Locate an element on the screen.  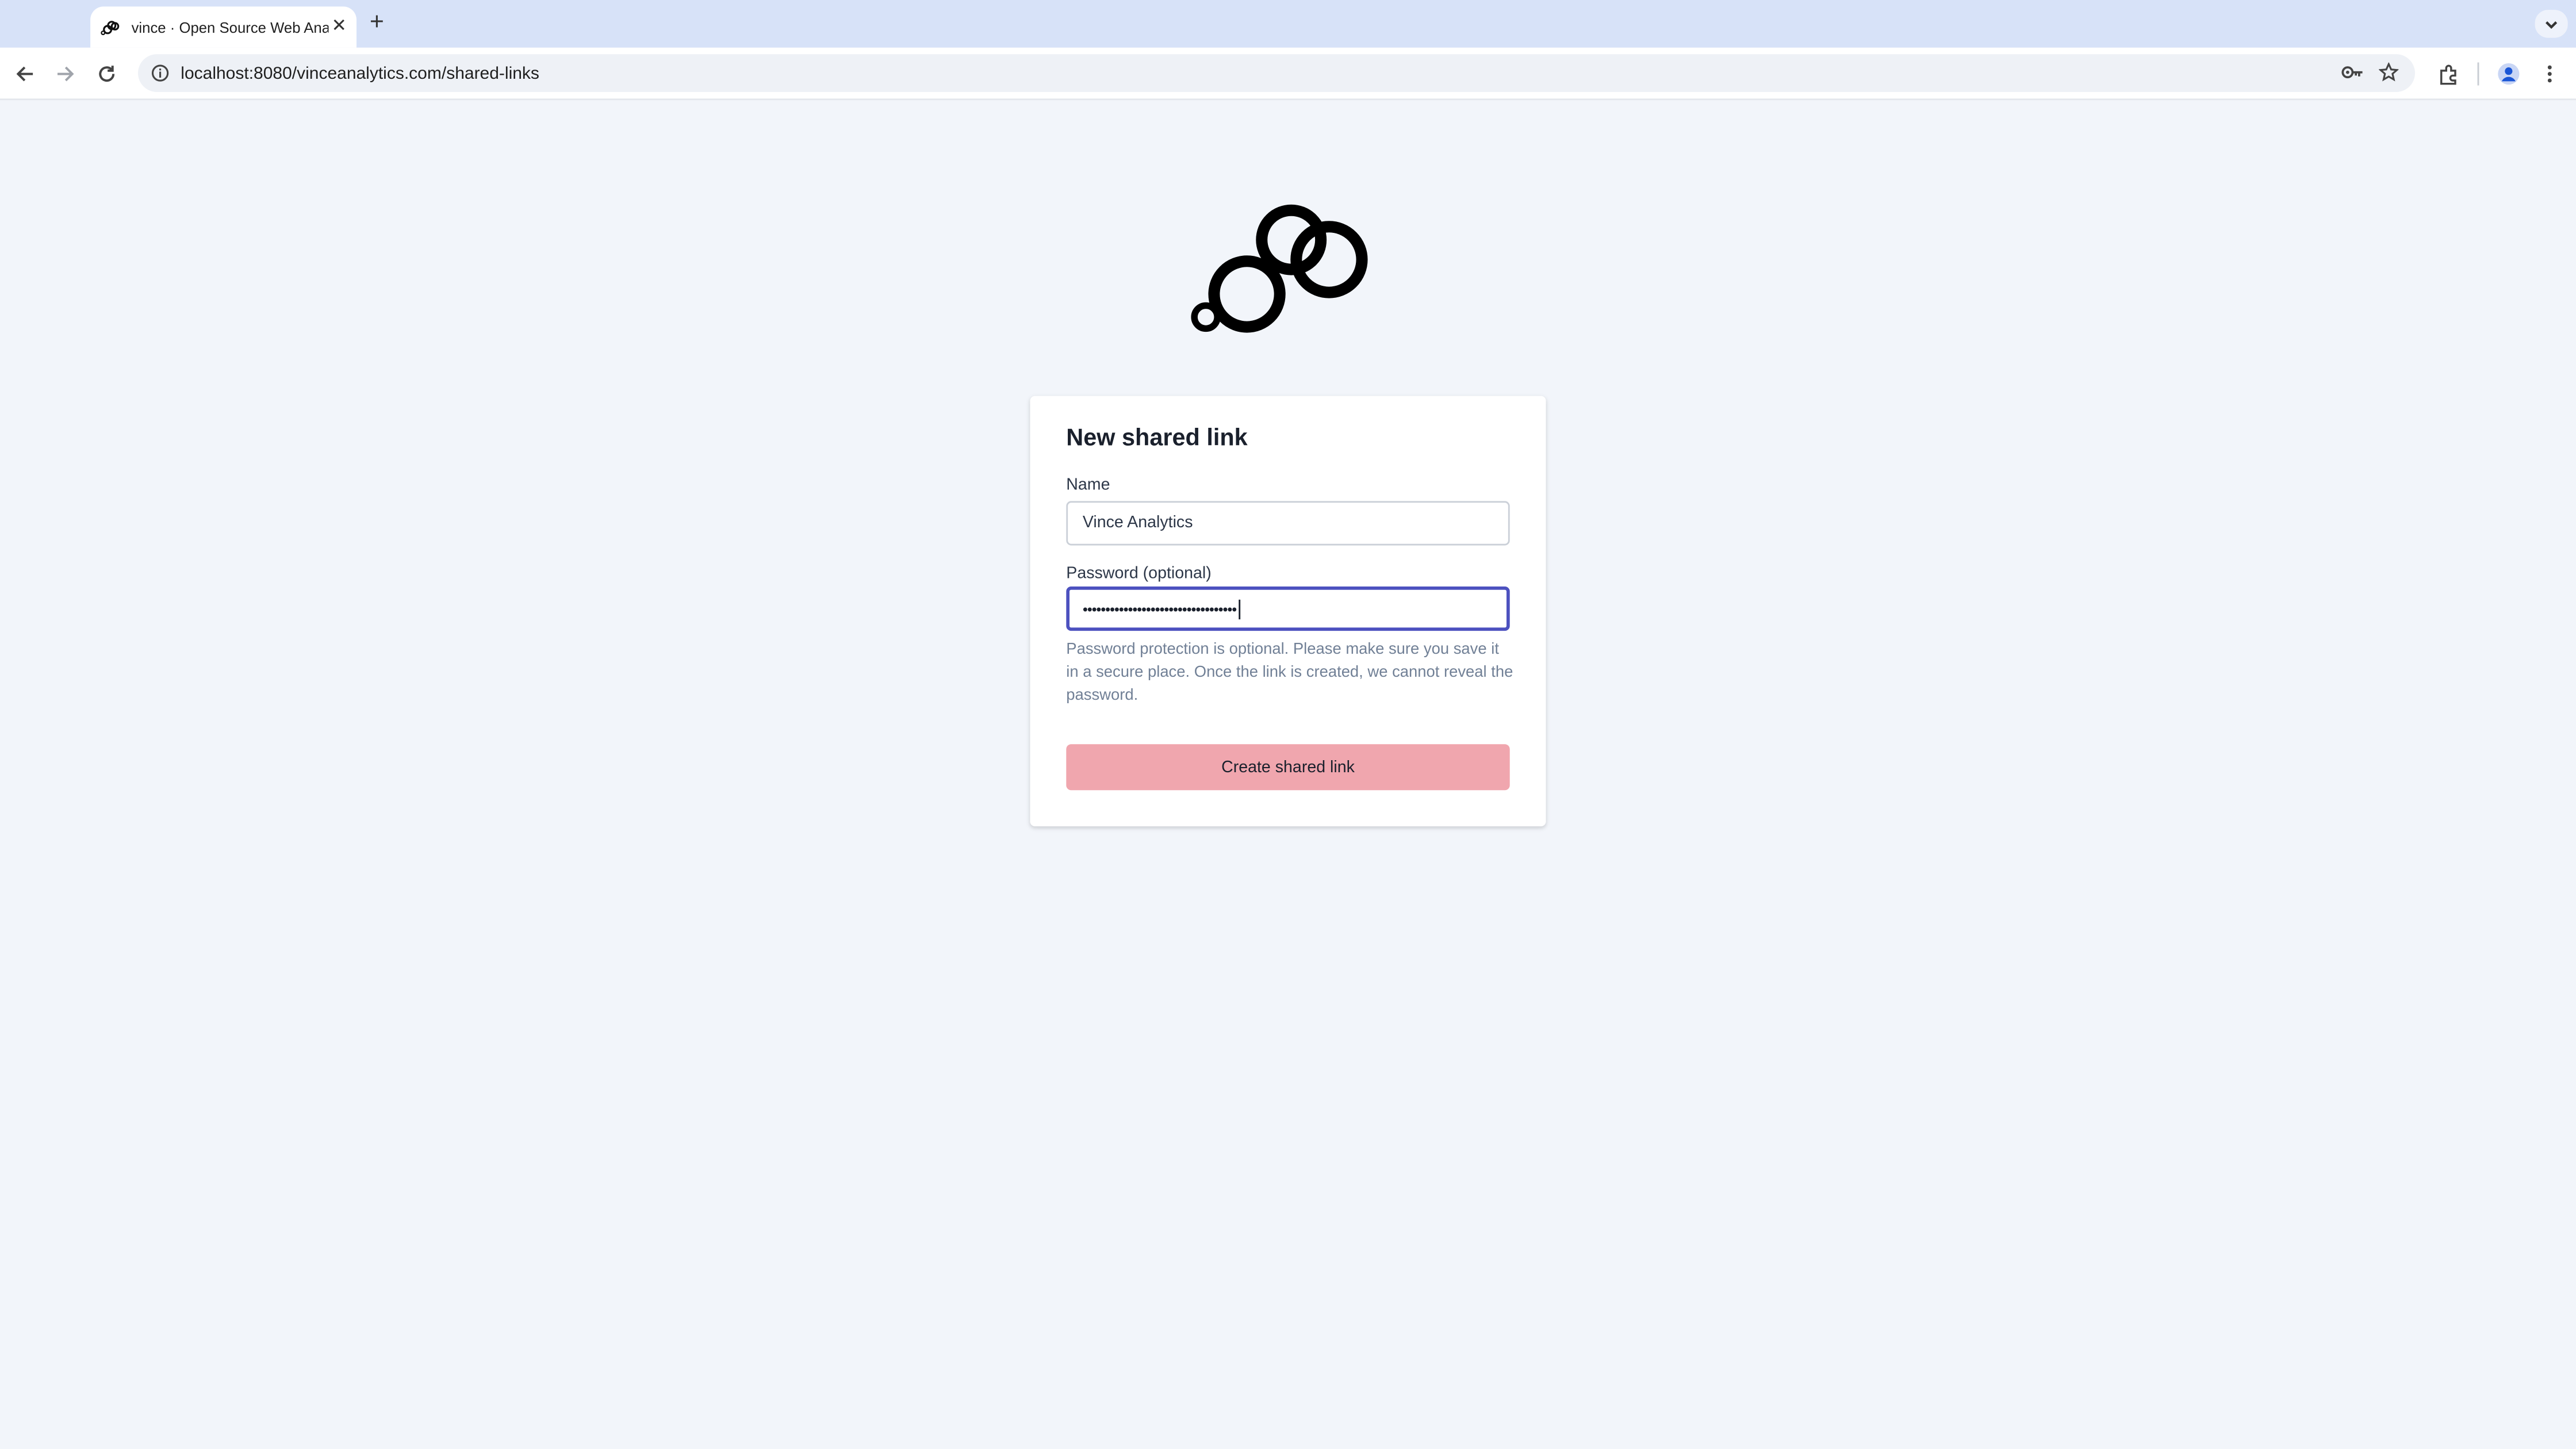
reload-button is located at coordinates (107, 74).